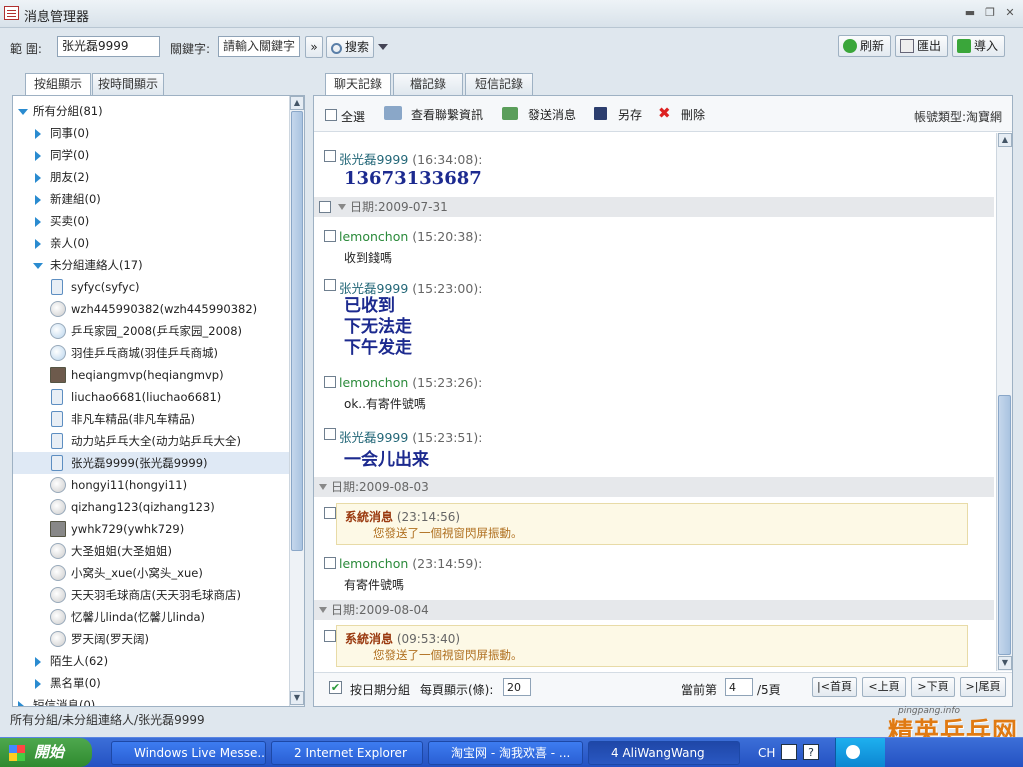 The height and width of the screenshot is (767, 1023). Describe the element at coordinates (325, 207) in the screenshot. I see `date-checkbox` at that location.